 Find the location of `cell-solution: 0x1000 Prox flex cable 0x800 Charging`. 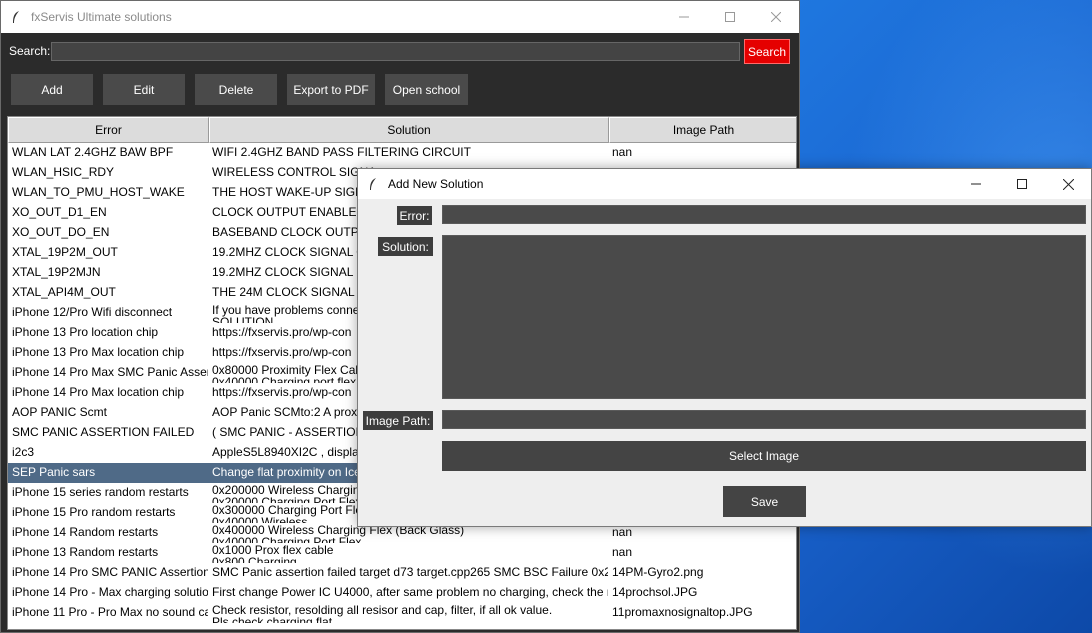

cell-solution: 0x1000 Prox flex cable 0x800 Charging is located at coordinates (408, 553).